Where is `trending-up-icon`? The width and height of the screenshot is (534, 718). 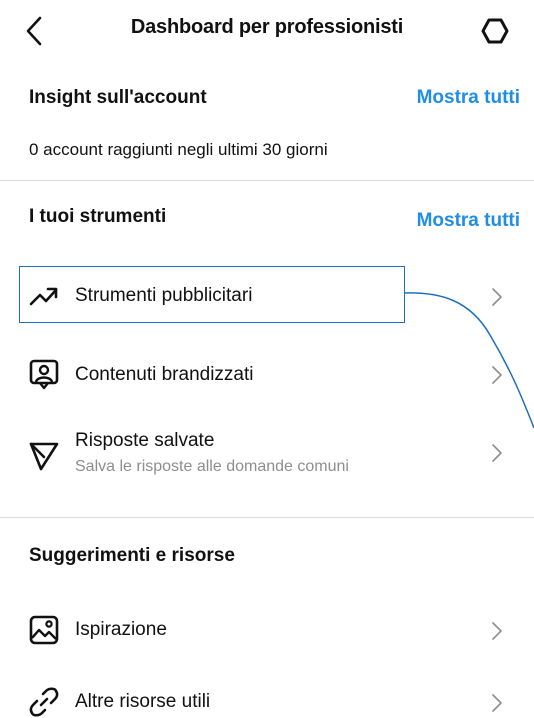 trending-up-icon is located at coordinates (43, 296).